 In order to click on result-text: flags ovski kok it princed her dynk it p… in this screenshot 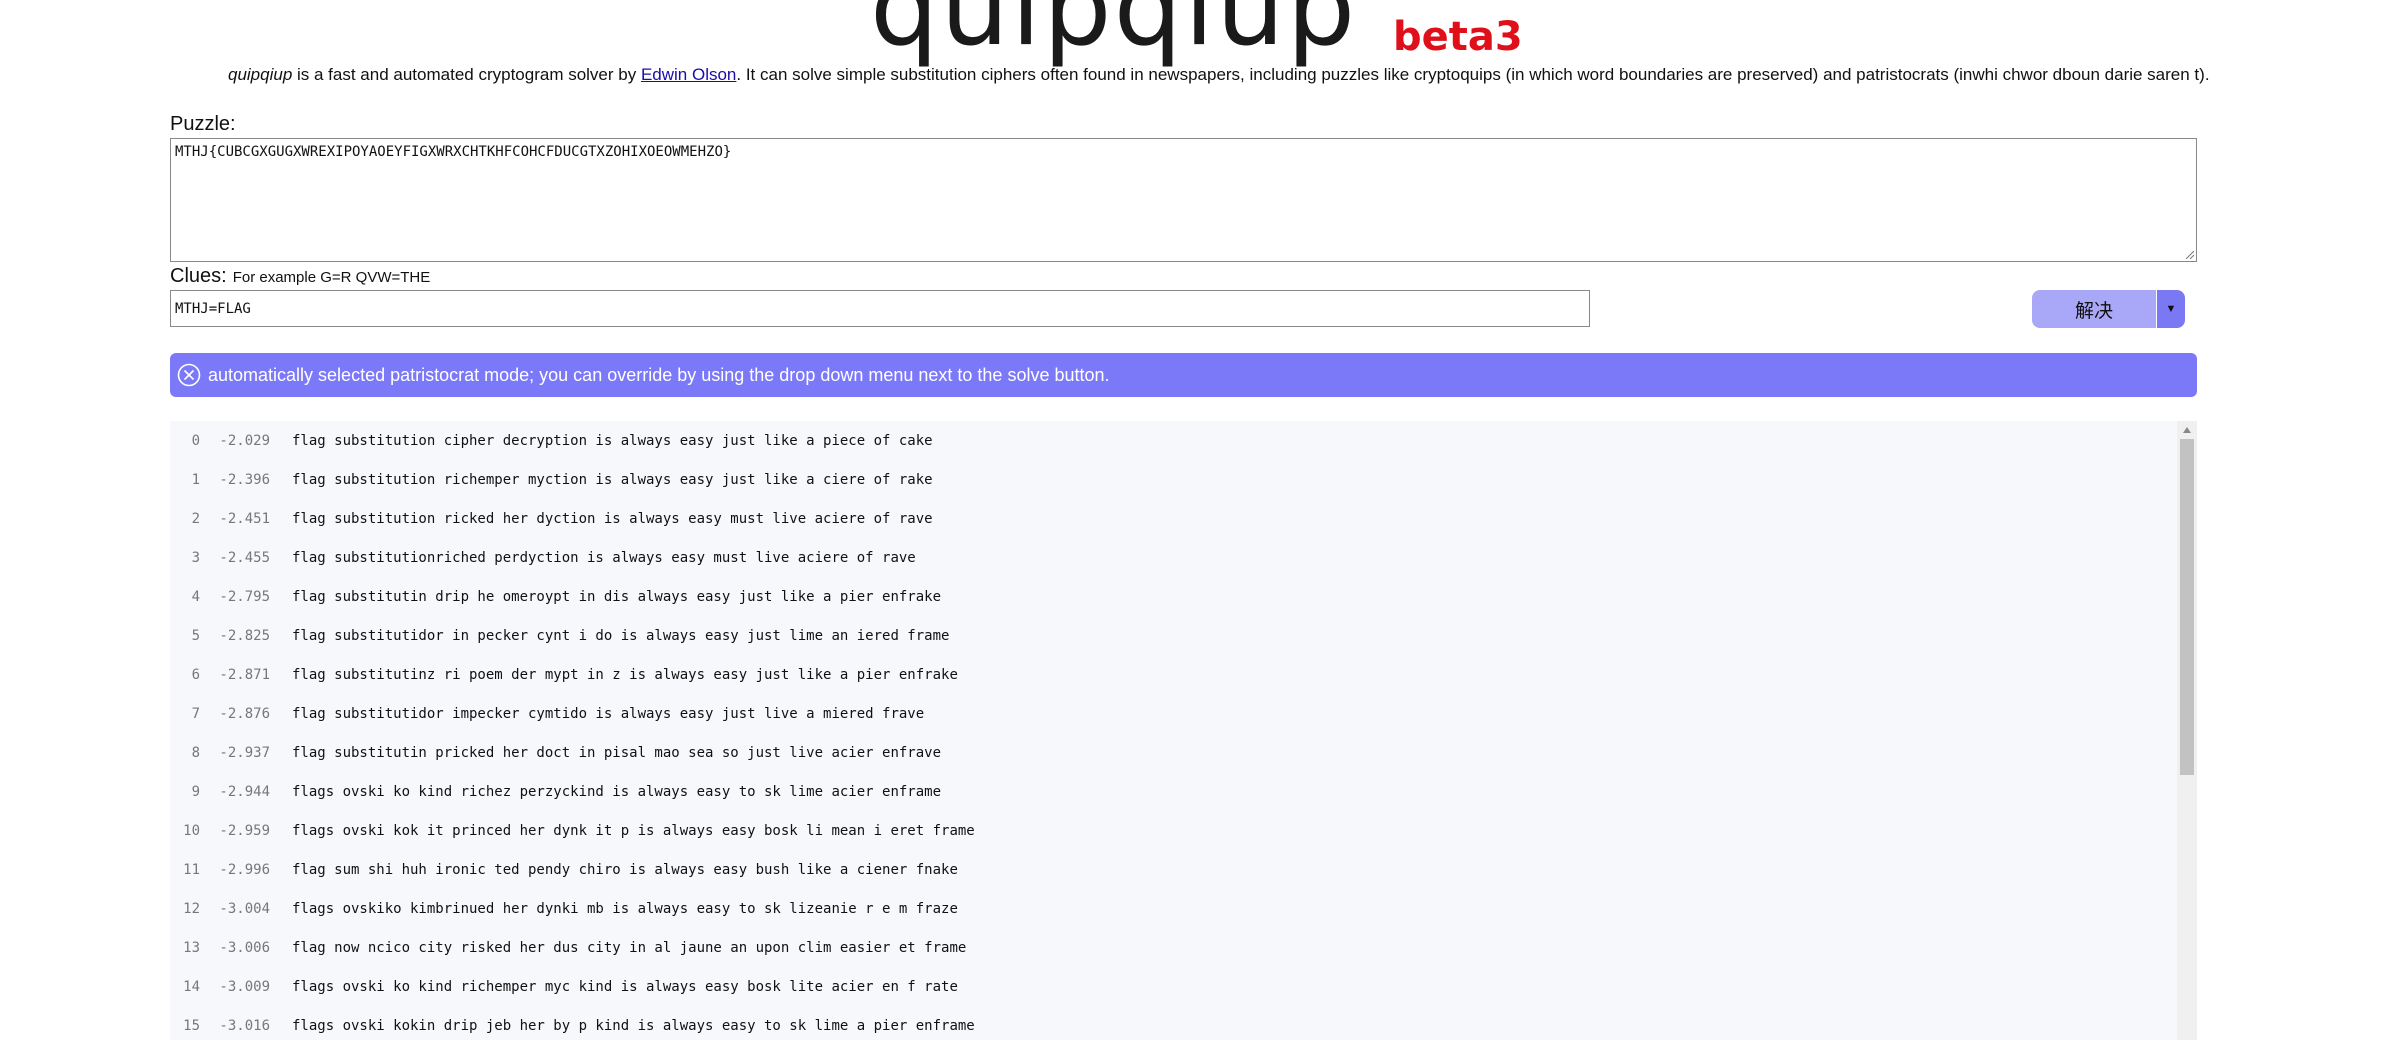, I will do `click(633, 830)`.